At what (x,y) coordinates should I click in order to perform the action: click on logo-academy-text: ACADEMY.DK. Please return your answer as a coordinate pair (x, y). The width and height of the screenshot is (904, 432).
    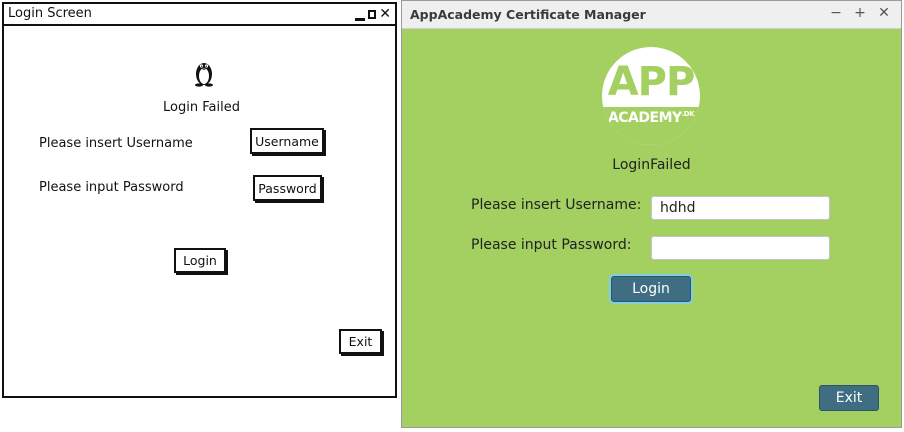
    Looking at the image, I should click on (651, 118).